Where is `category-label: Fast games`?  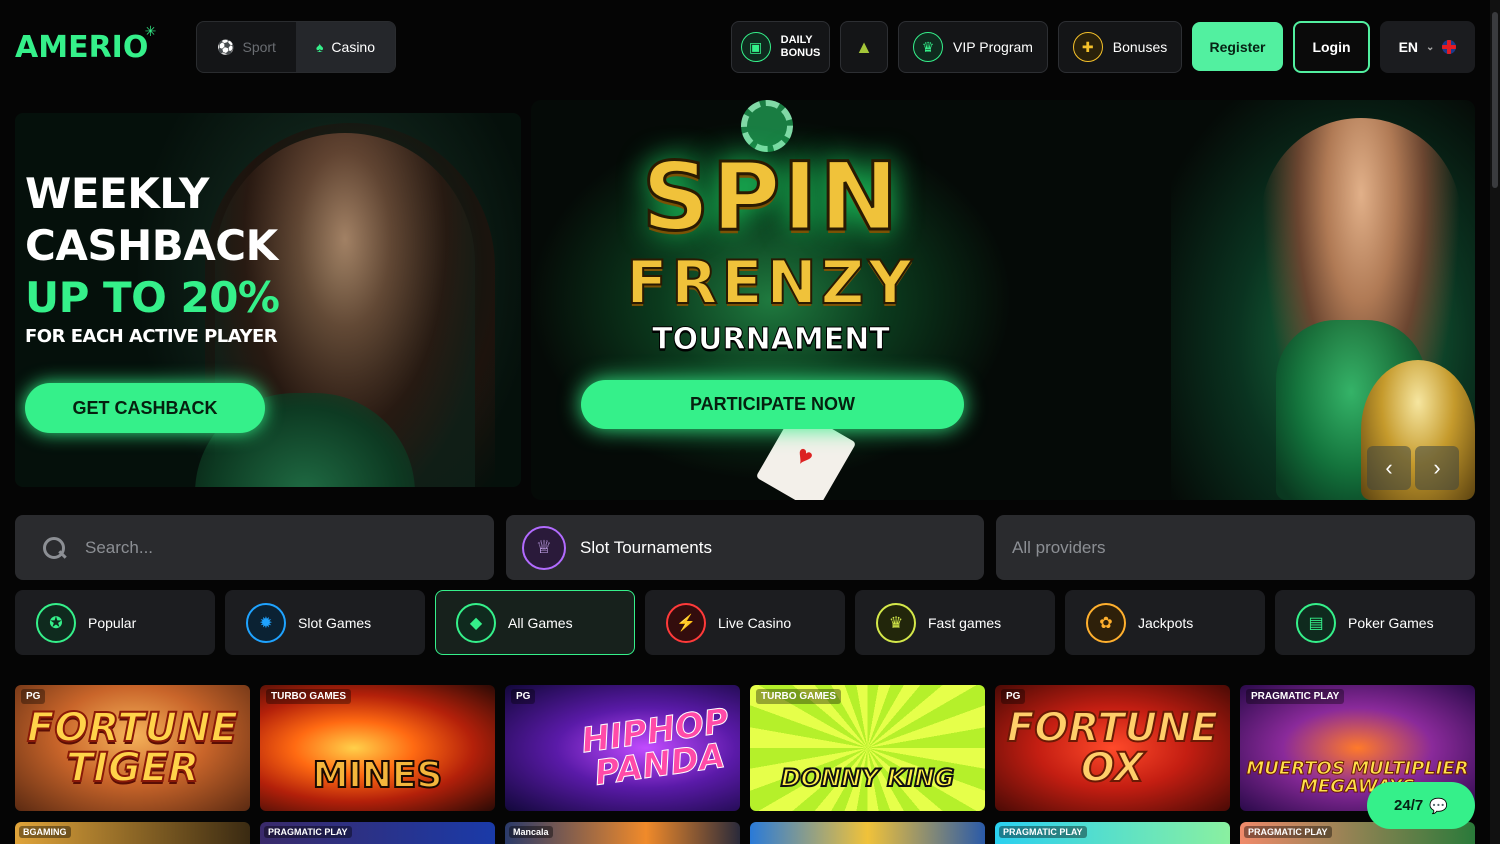
category-label: Fast games is located at coordinates (965, 622).